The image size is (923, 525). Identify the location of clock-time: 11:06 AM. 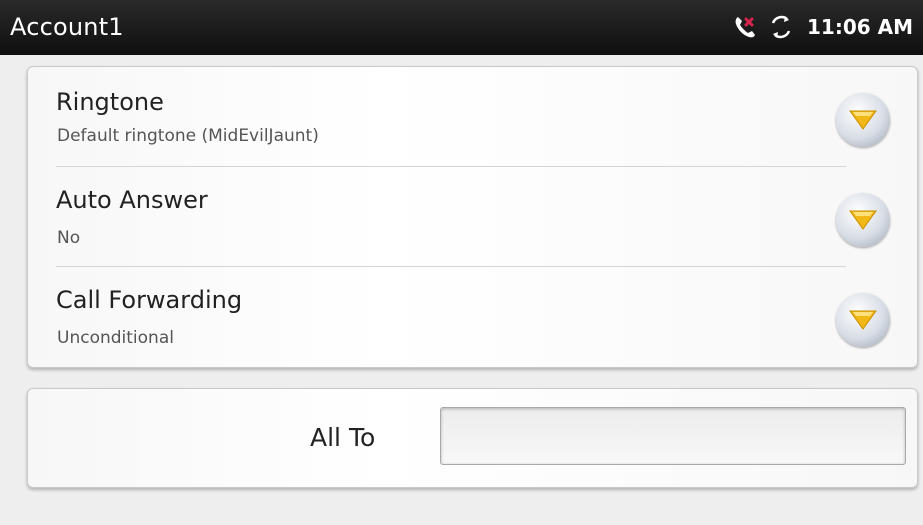
(859, 27).